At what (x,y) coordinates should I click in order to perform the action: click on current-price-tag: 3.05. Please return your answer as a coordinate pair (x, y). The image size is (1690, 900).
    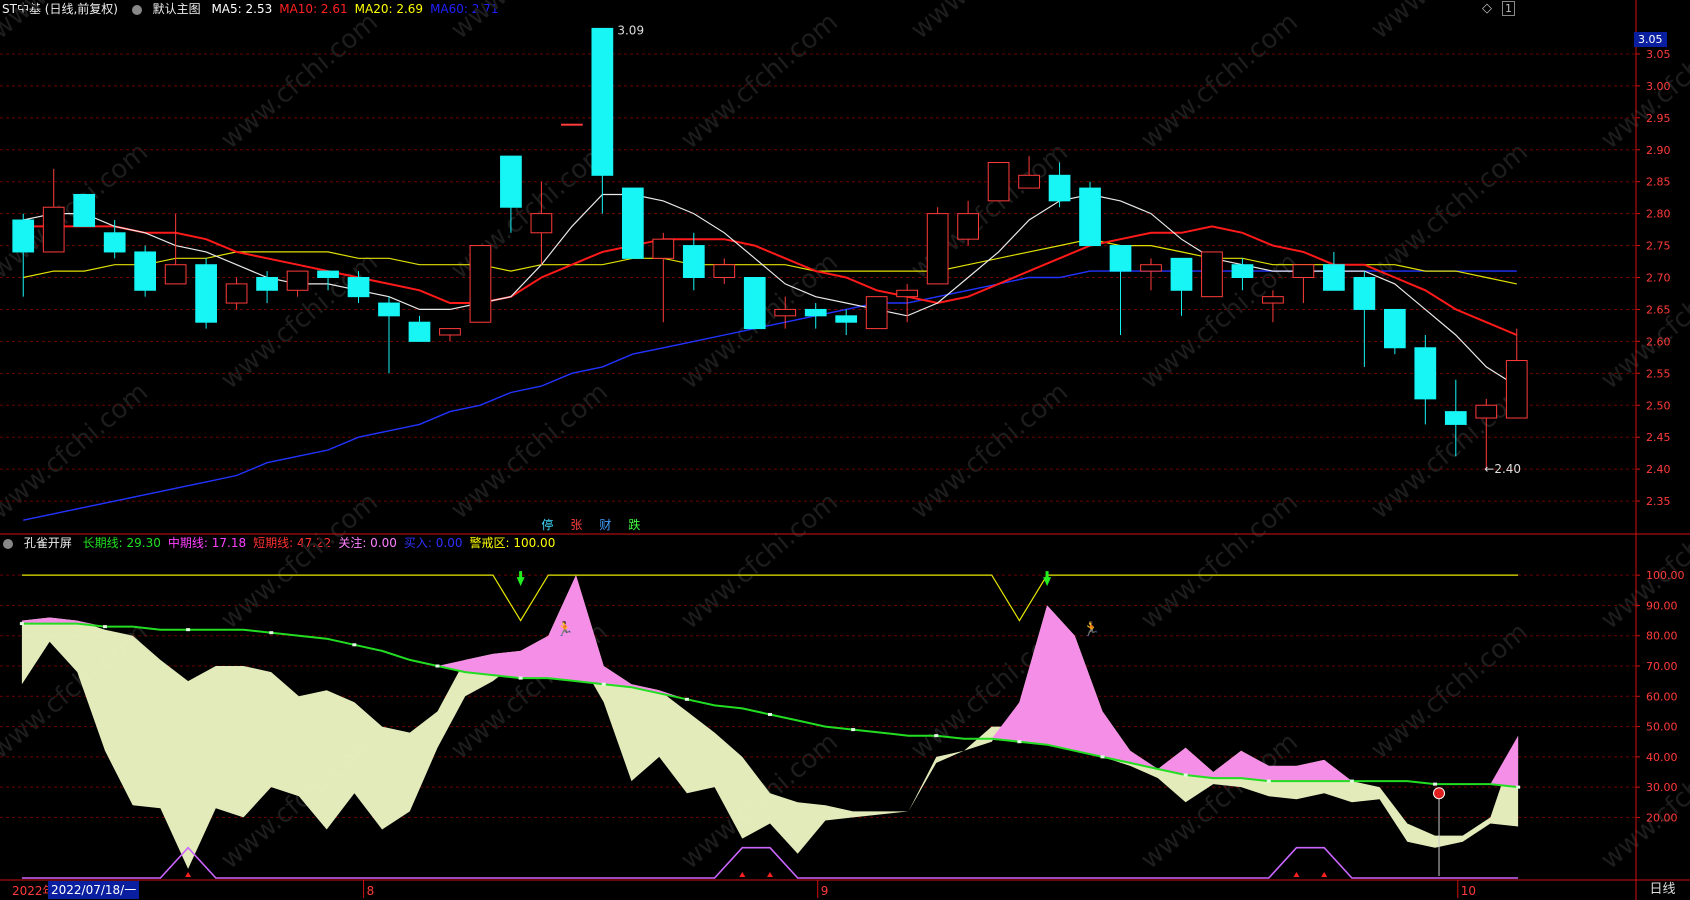
    Looking at the image, I should click on (1650, 39).